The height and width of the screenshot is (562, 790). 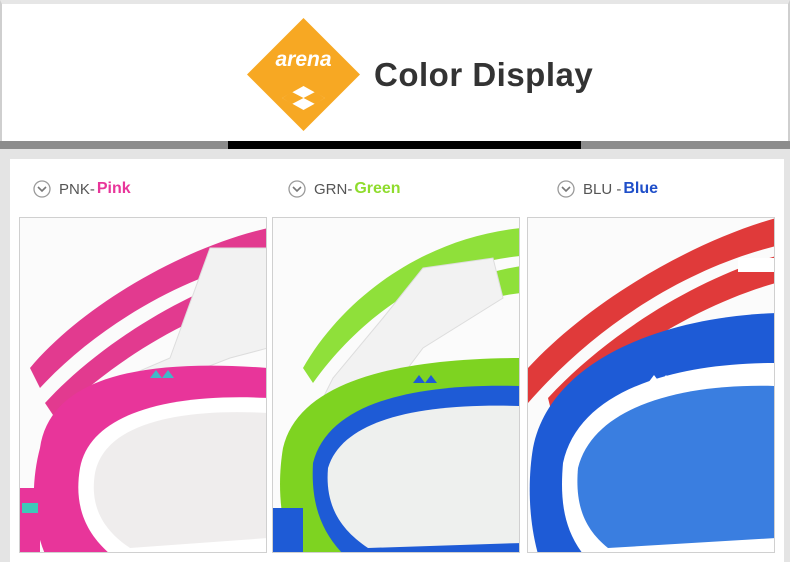 What do you see at coordinates (602, 189) in the screenshot?
I see `variant-code: BLU -` at bounding box center [602, 189].